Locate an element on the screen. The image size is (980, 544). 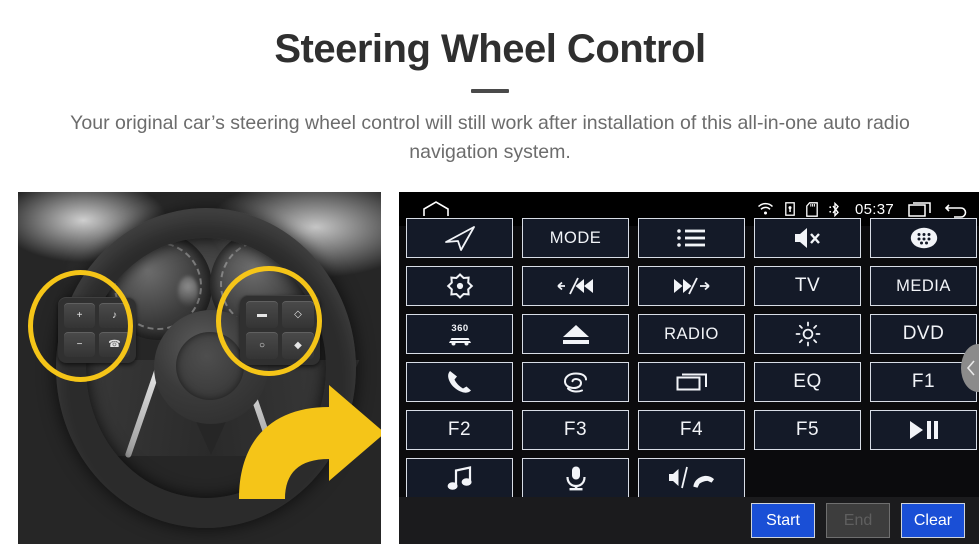
btn-tv-label: TV is located at coordinates (807, 285).